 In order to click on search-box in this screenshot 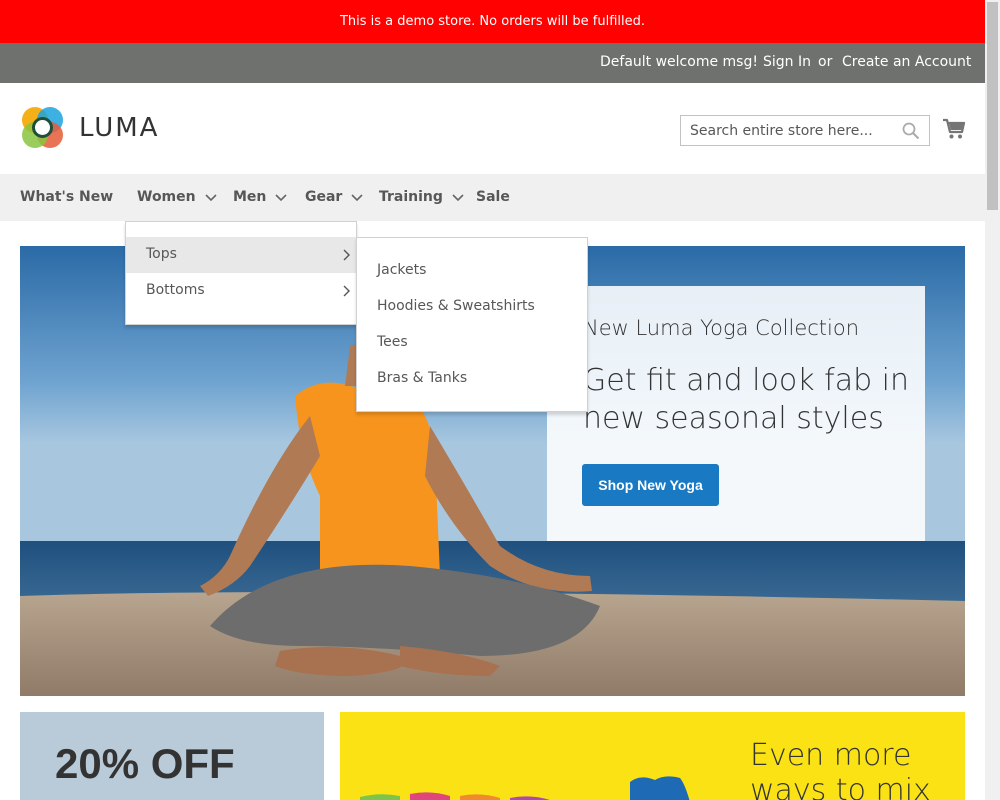, I will do `click(805, 130)`.